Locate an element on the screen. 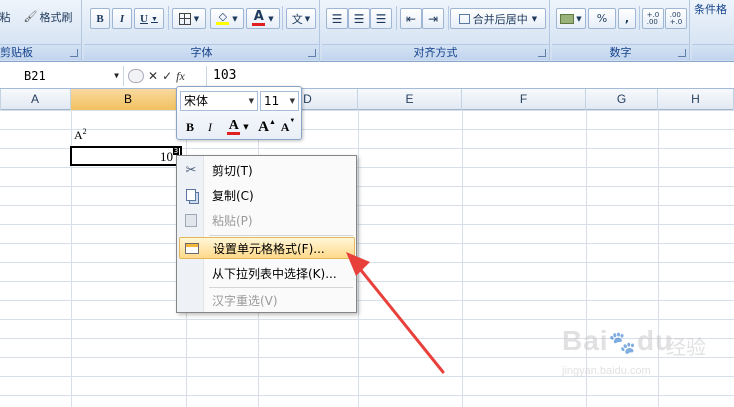  baidu-jingyan-watermark: Bai🐾du 经验 jingyan.baidu.com is located at coordinates (634, 351).